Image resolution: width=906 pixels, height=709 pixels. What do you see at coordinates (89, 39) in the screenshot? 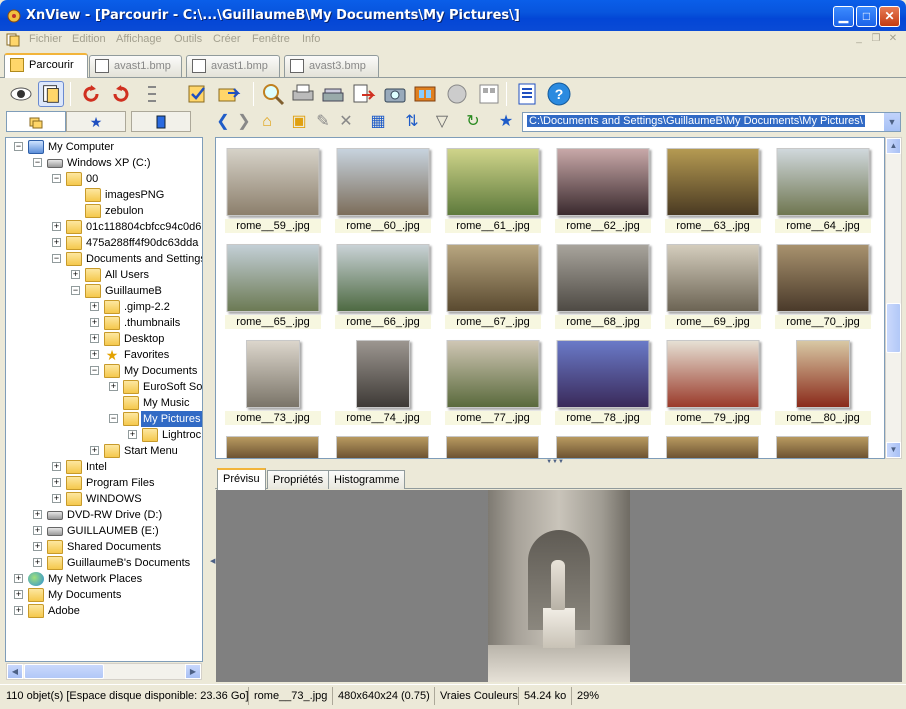
I see `menu-edition: Edition` at bounding box center [89, 39].